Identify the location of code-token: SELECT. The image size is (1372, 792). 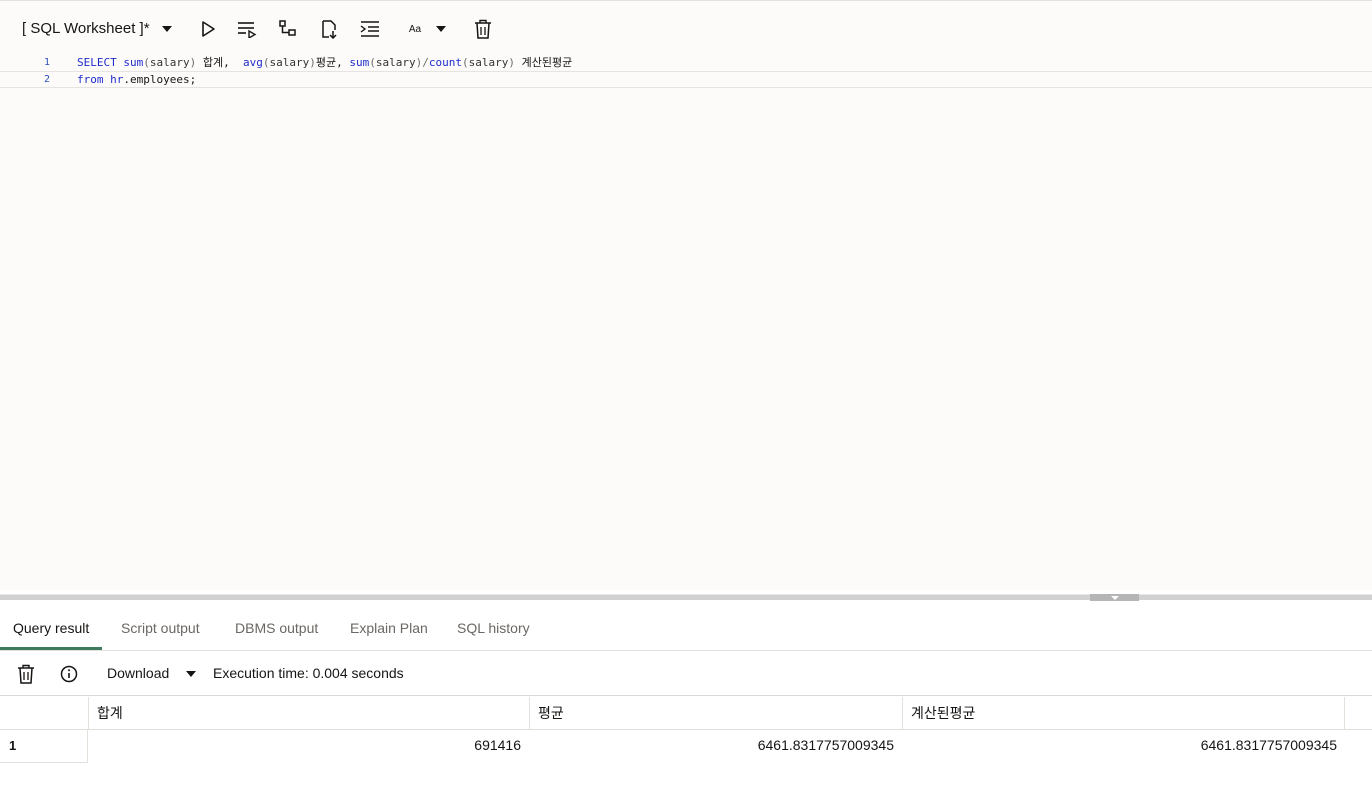
(97, 62).